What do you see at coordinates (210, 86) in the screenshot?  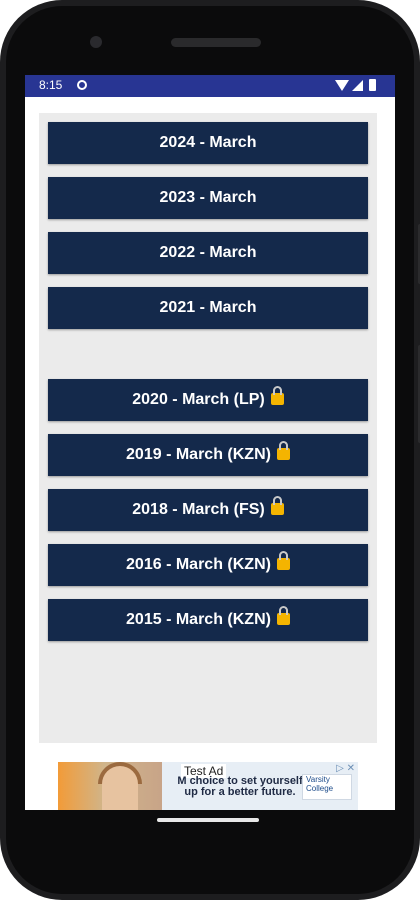 I see `status-bar: 8:15` at bounding box center [210, 86].